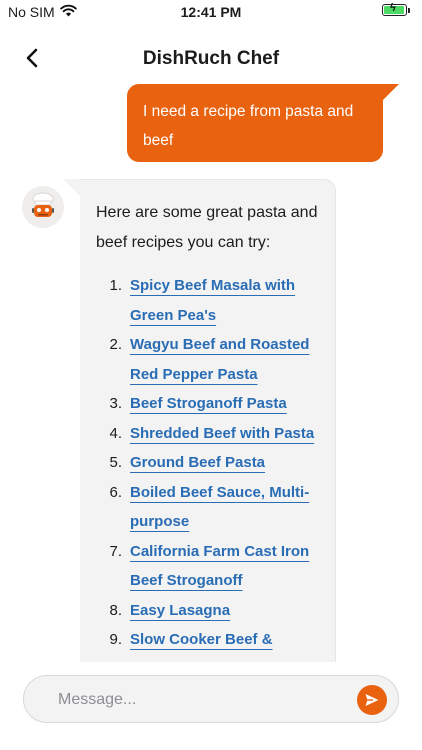 Image resolution: width=422 pixels, height=750 pixels. What do you see at coordinates (224, 643) in the screenshot?
I see `recipe-link: Slow Cooker Beef & Cheese Pasta` at bounding box center [224, 643].